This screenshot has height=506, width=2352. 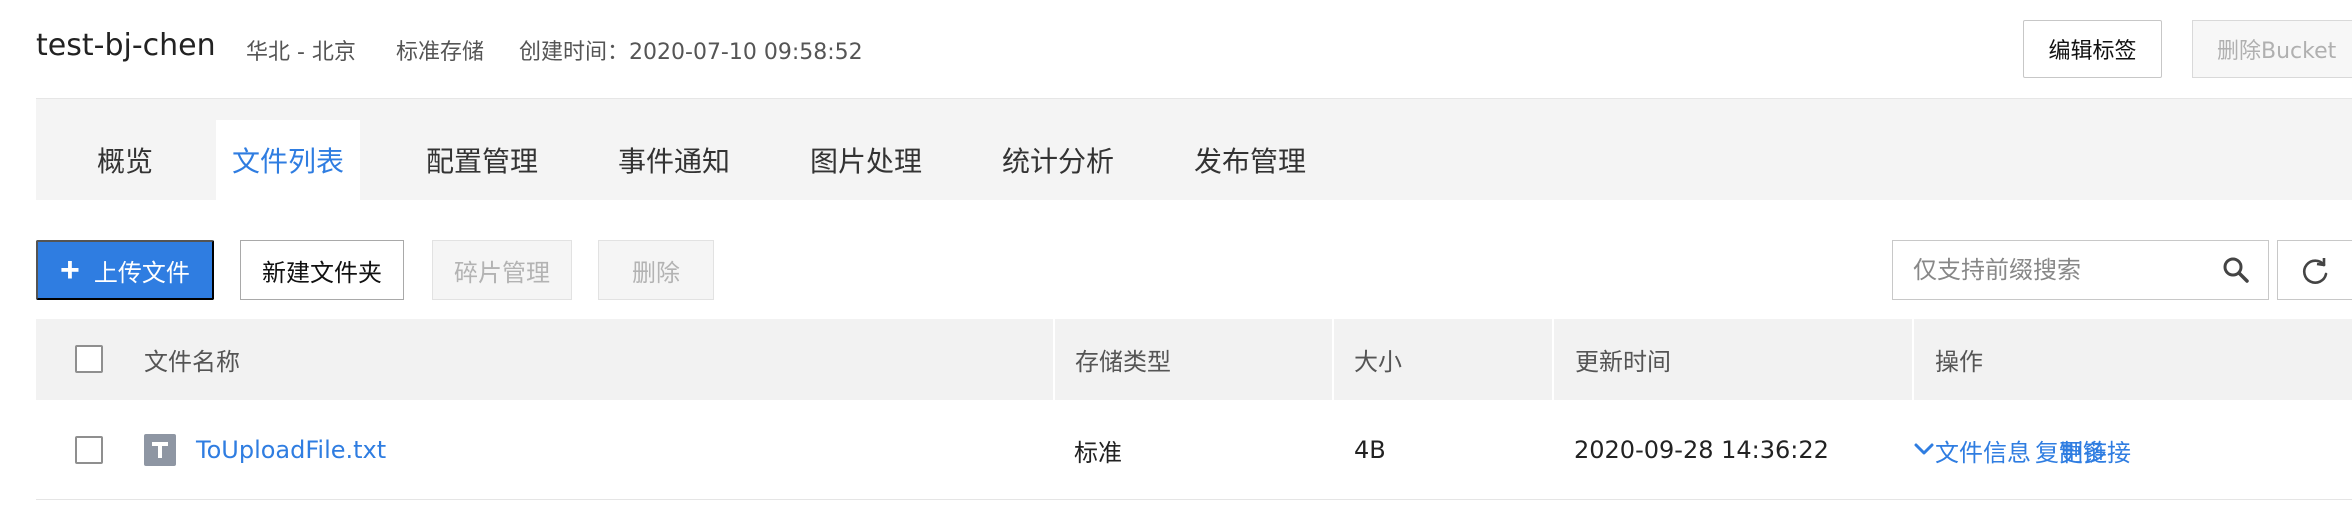 What do you see at coordinates (322, 270) in the screenshot?
I see `new-folder-button: 新建文件夹` at bounding box center [322, 270].